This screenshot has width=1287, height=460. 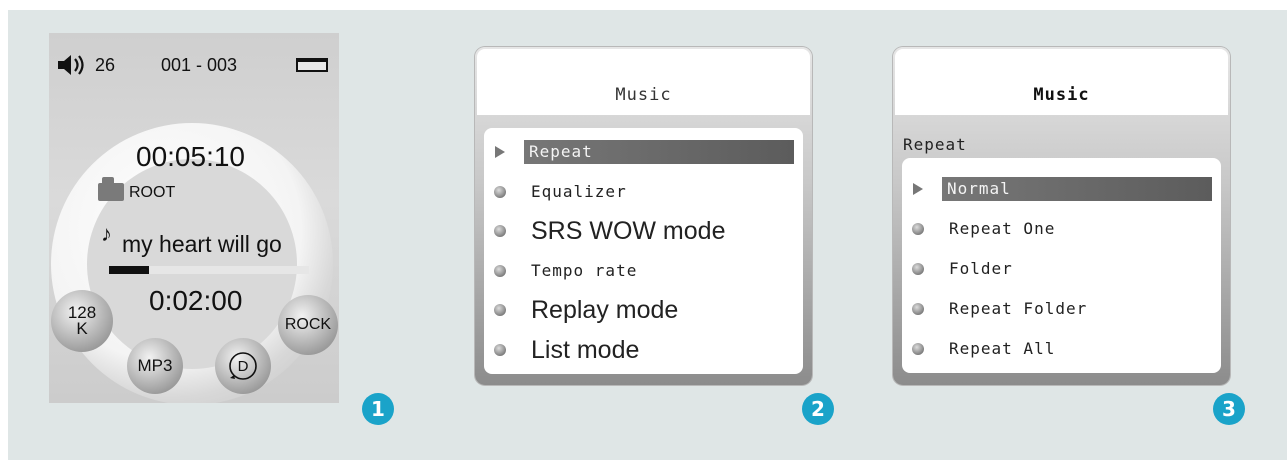 What do you see at coordinates (1062, 269) in the screenshot?
I see `repeat-option-item: Folder` at bounding box center [1062, 269].